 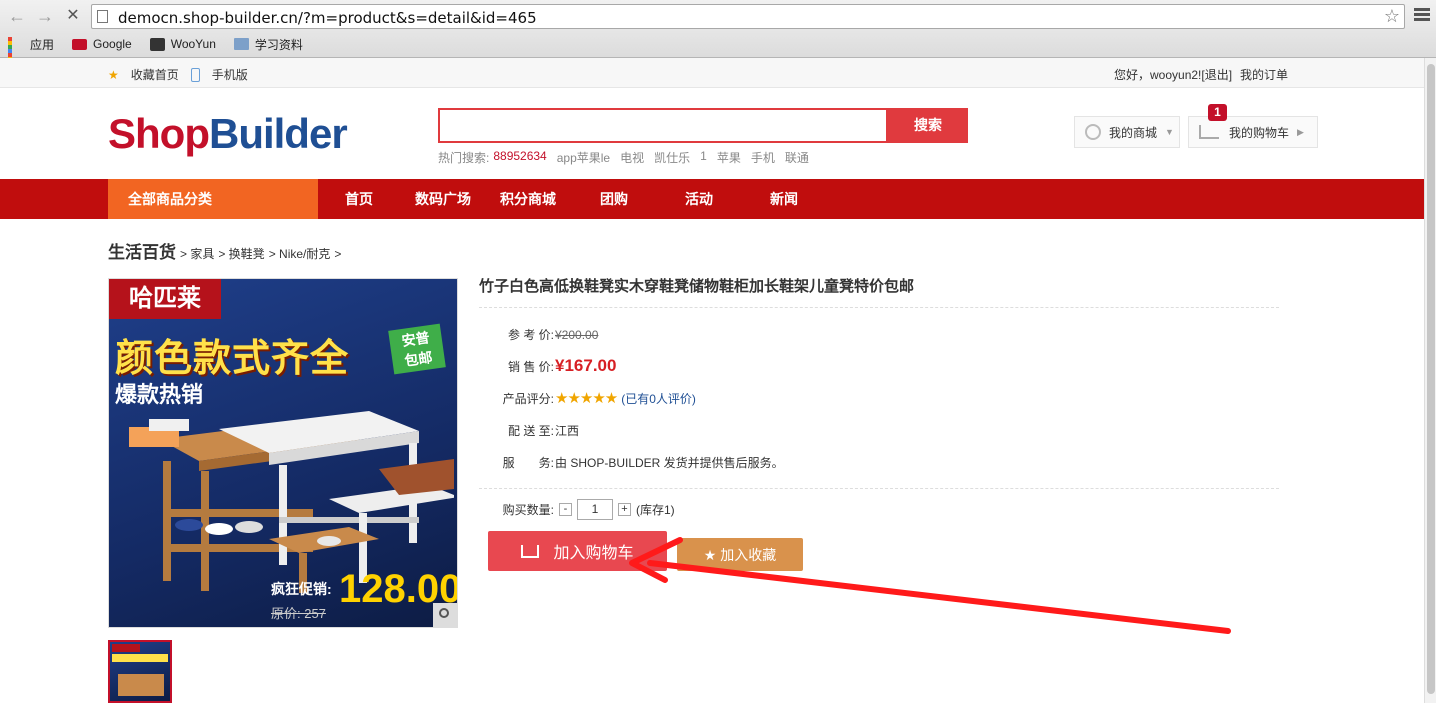 I want to click on shipping-destination: 江西, so click(x=567, y=430).